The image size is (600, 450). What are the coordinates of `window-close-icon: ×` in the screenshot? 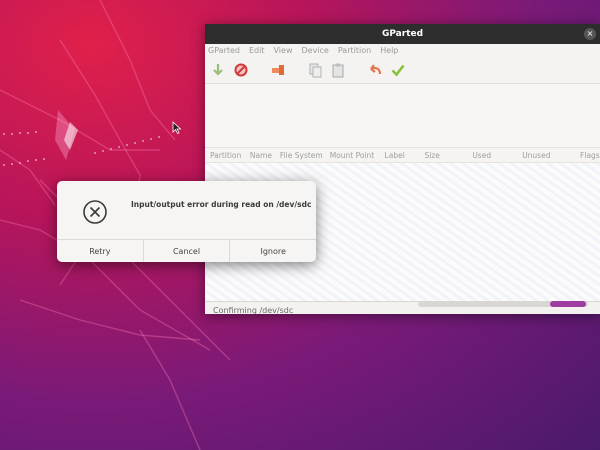 It's located at (590, 34).